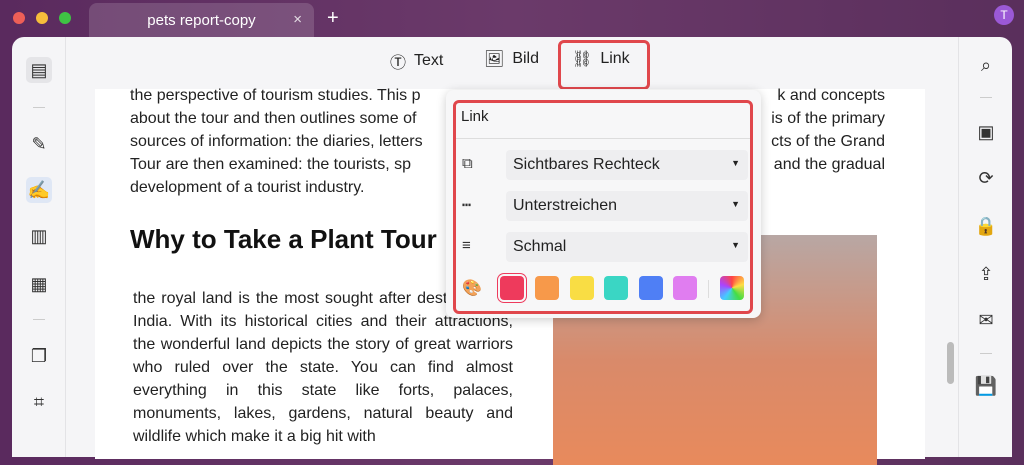 This screenshot has height=465, width=1024. Describe the element at coordinates (65, 18) in the screenshot. I see `maximize-window-button` at that location.